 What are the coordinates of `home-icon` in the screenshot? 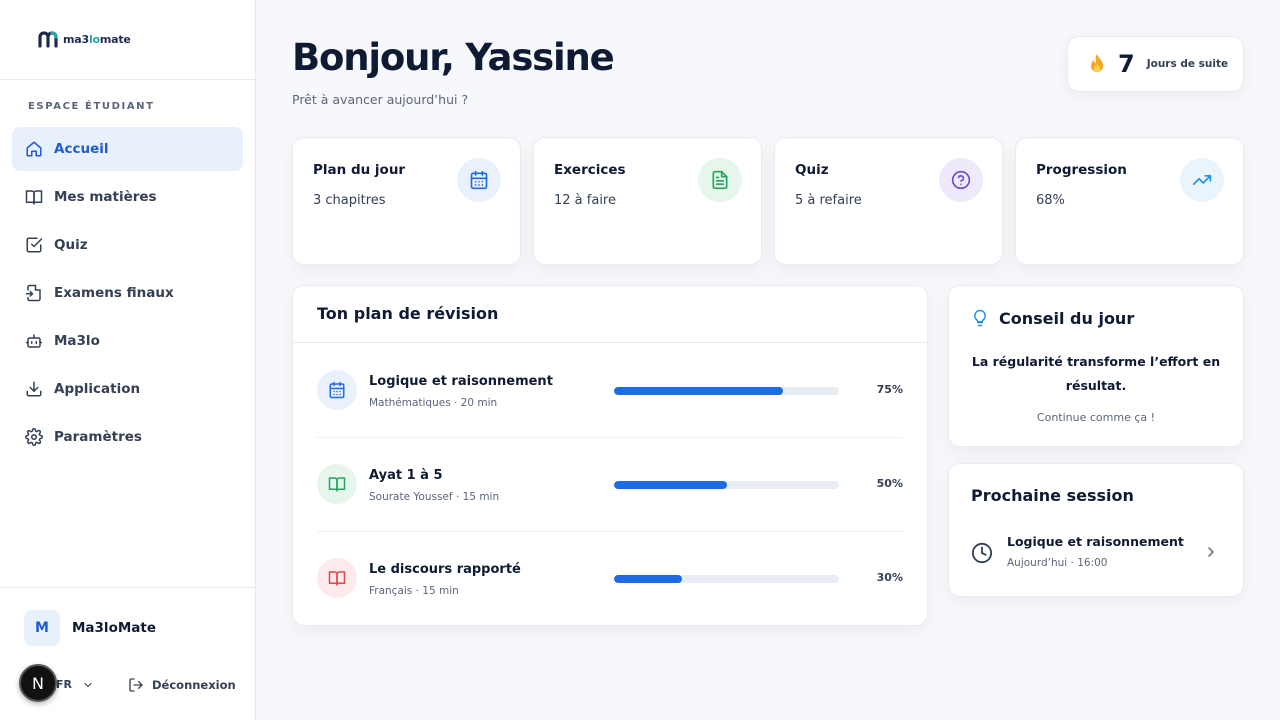 It's located at (34, 149).